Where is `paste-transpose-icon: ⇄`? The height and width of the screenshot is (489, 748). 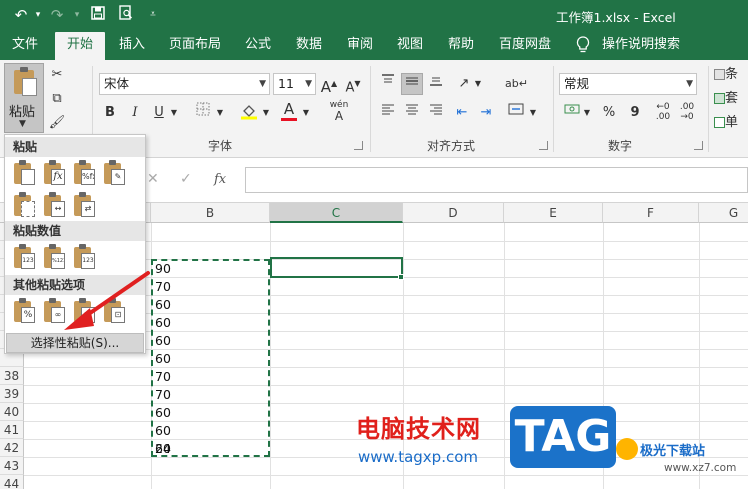 paste-transpose-icon: ⇄ is located at coordinates (85, 205).